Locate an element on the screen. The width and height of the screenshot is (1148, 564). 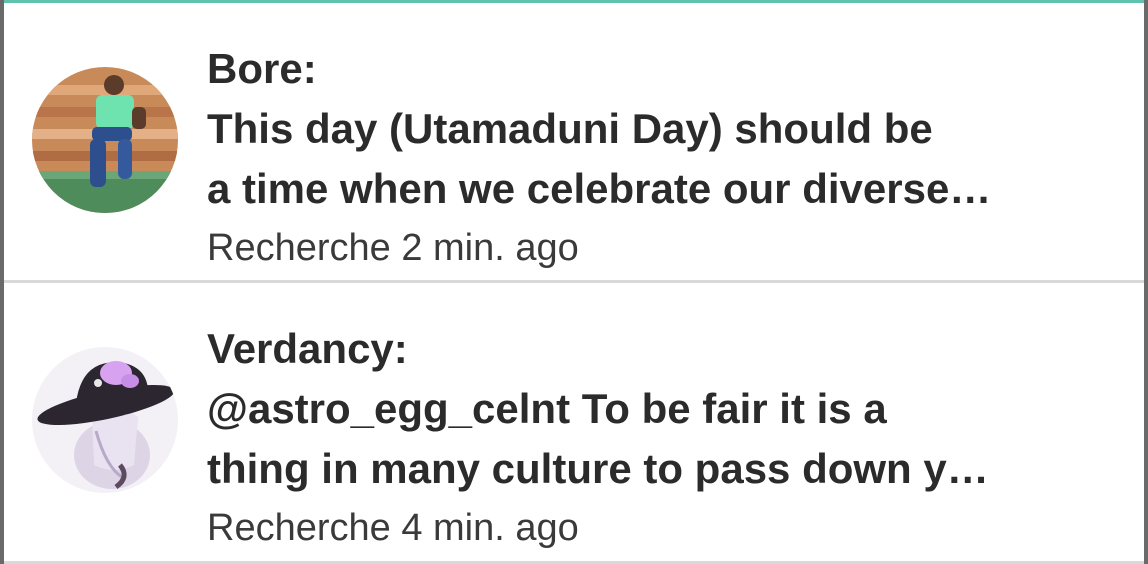
avatar-anime-hat-icon is located at coordinates (105, 420).